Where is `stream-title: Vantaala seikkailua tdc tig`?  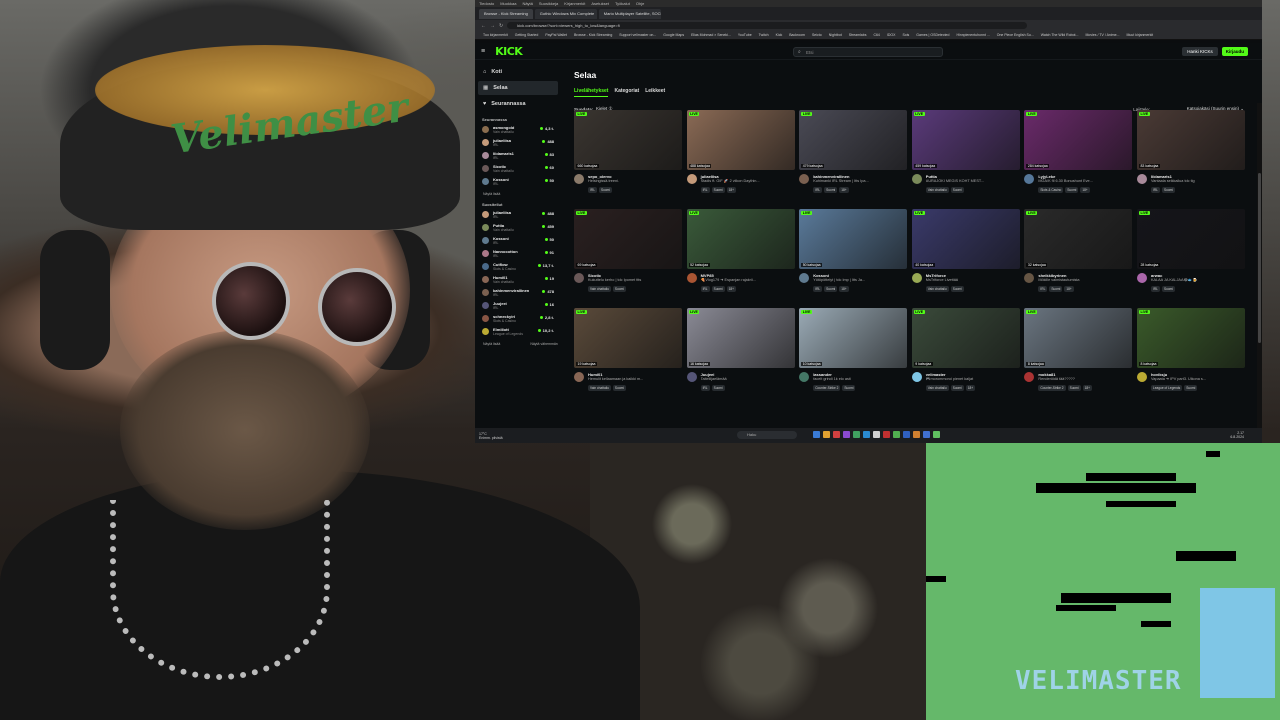 stream-title: Vantaala seikkailua tdc tig is located at coordinates (1197, 181).